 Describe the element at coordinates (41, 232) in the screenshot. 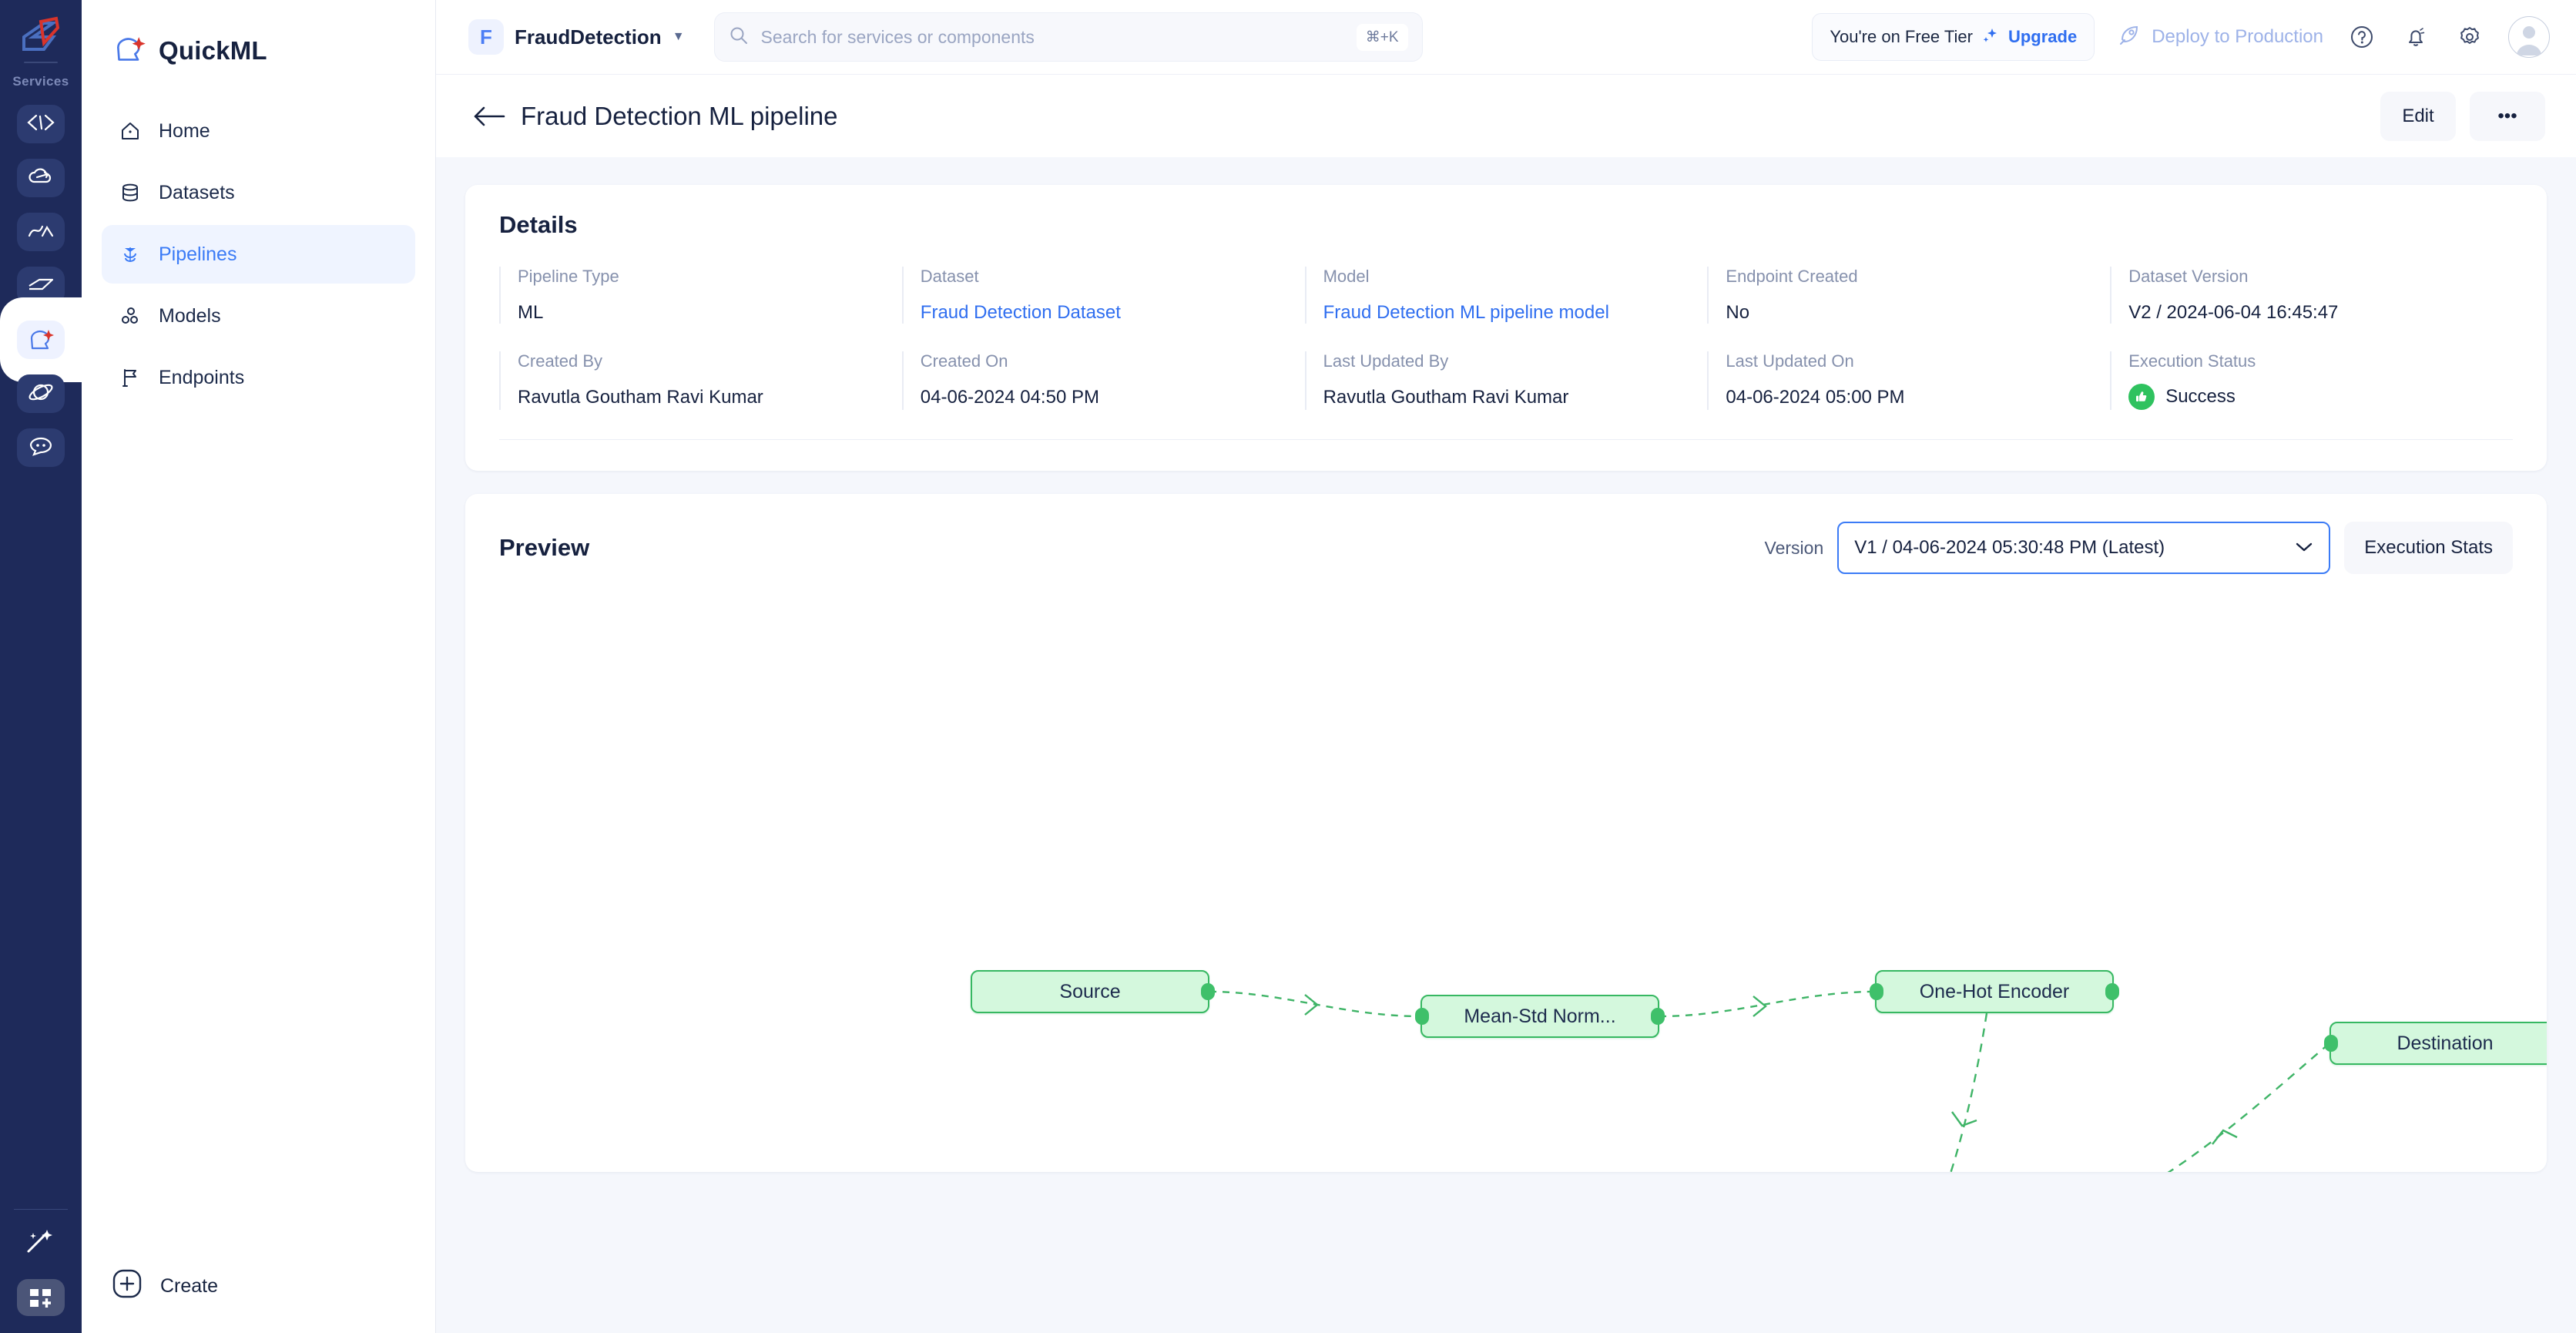

I see `rail-item-analytics` at that location.